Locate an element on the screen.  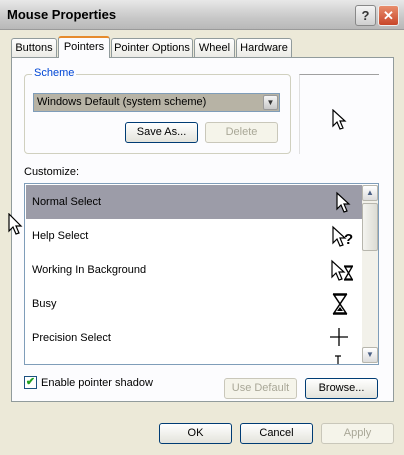
window-title: Mouse Properties is located at coordinates (62, 14).